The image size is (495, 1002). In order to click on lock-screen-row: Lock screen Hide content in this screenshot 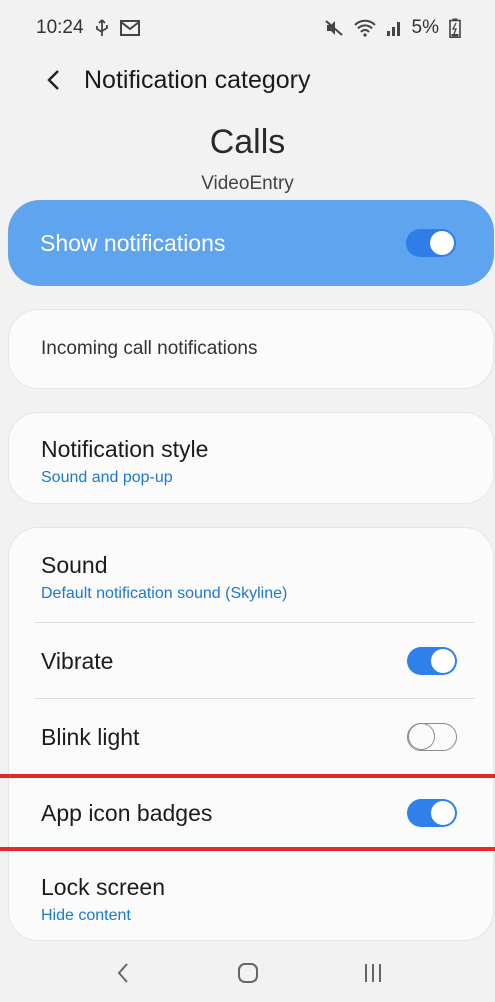, I will do `click(251, 904)`.